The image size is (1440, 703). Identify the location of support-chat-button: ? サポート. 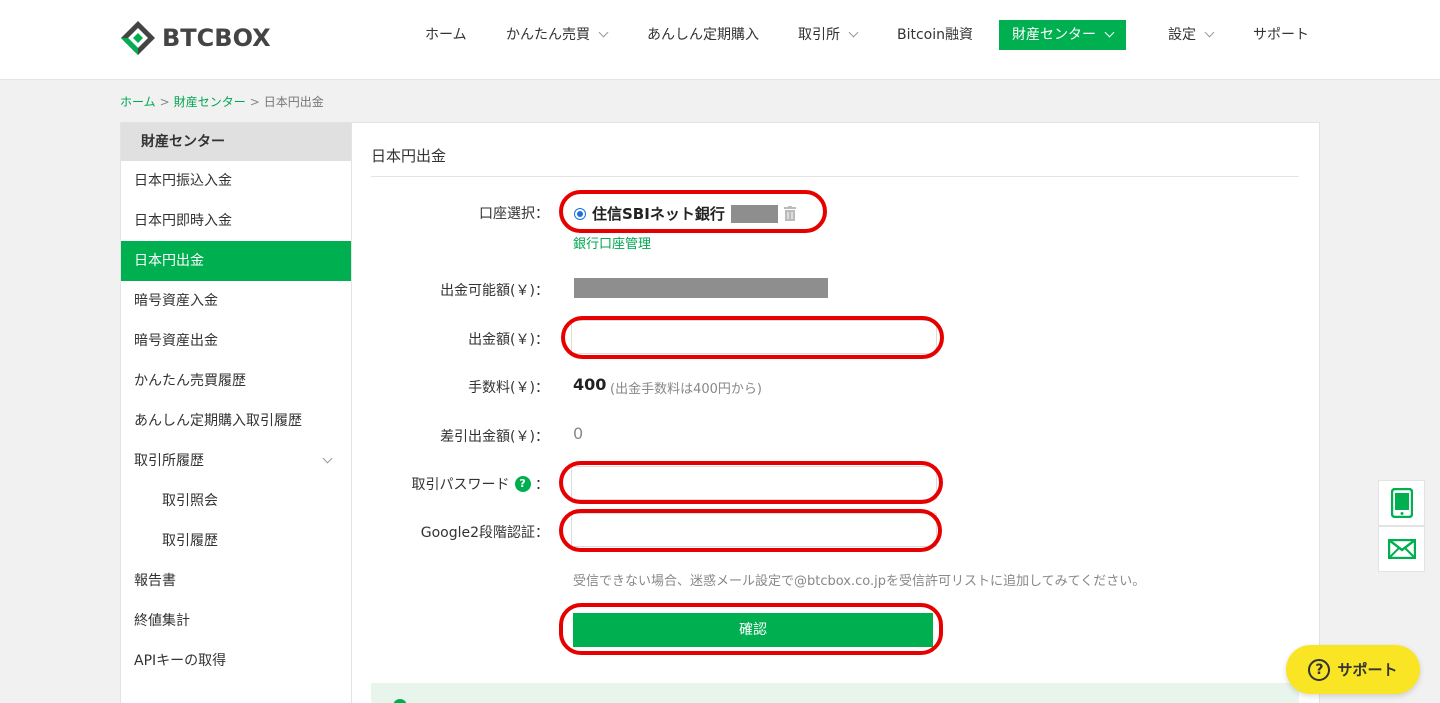
(1353, 669).